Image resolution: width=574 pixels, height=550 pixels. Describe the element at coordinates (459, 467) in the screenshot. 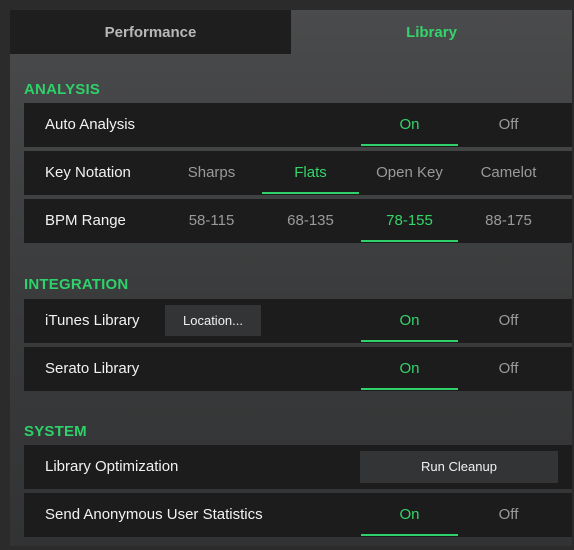

I see `run-cleanup-button: Run Cleanup` at that location.